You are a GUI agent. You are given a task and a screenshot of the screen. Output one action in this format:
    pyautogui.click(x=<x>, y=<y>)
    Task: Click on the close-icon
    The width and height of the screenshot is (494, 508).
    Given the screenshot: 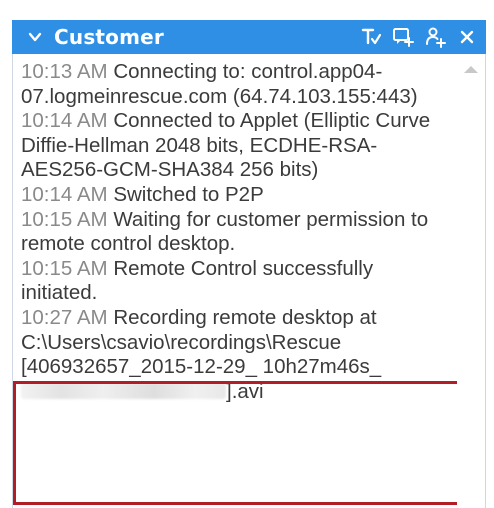 What is the action you would take?
    pyautogui.click(x=467, y=37)
    